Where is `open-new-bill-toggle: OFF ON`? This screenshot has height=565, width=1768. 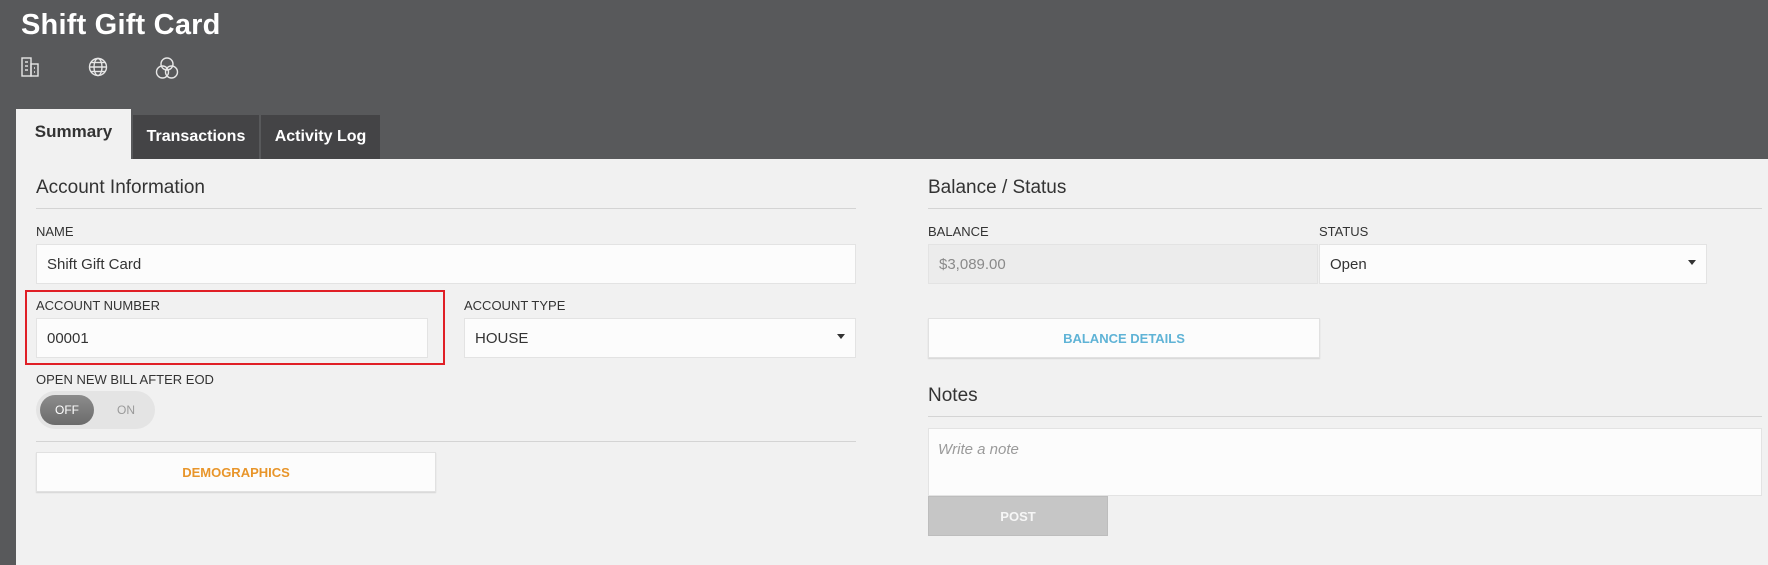 open-new-bill-toggle: OFF ON is located at coordinates (95, 410).